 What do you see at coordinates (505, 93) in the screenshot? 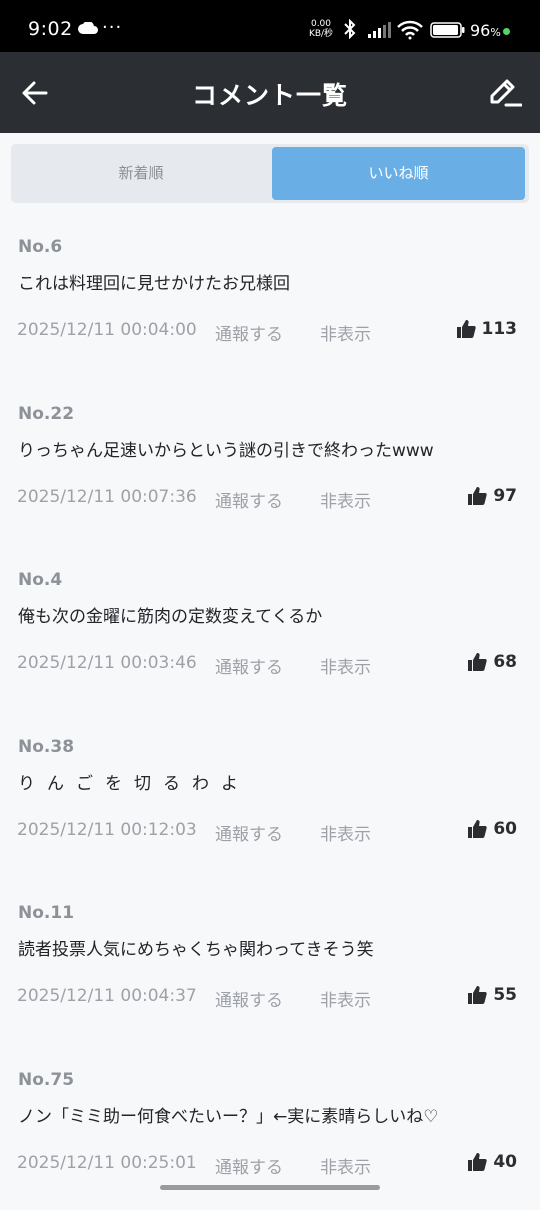
I see `pencil-icon` at bounding box center [505, 93].